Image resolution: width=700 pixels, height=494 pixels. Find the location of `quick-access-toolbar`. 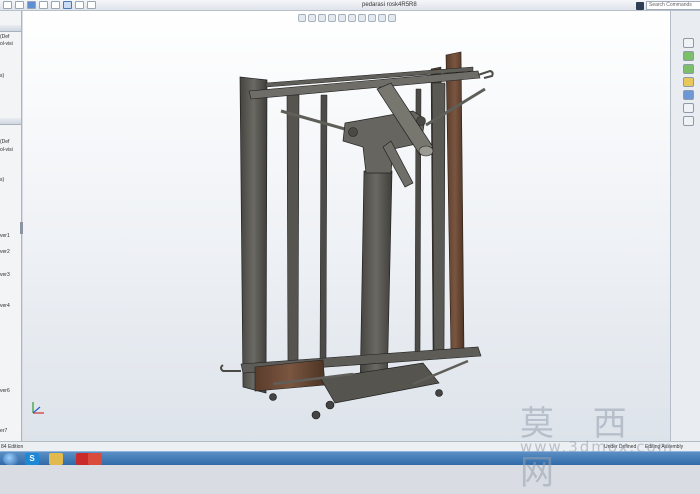

quick-access-toolbar is located at coordinates (48, 5).